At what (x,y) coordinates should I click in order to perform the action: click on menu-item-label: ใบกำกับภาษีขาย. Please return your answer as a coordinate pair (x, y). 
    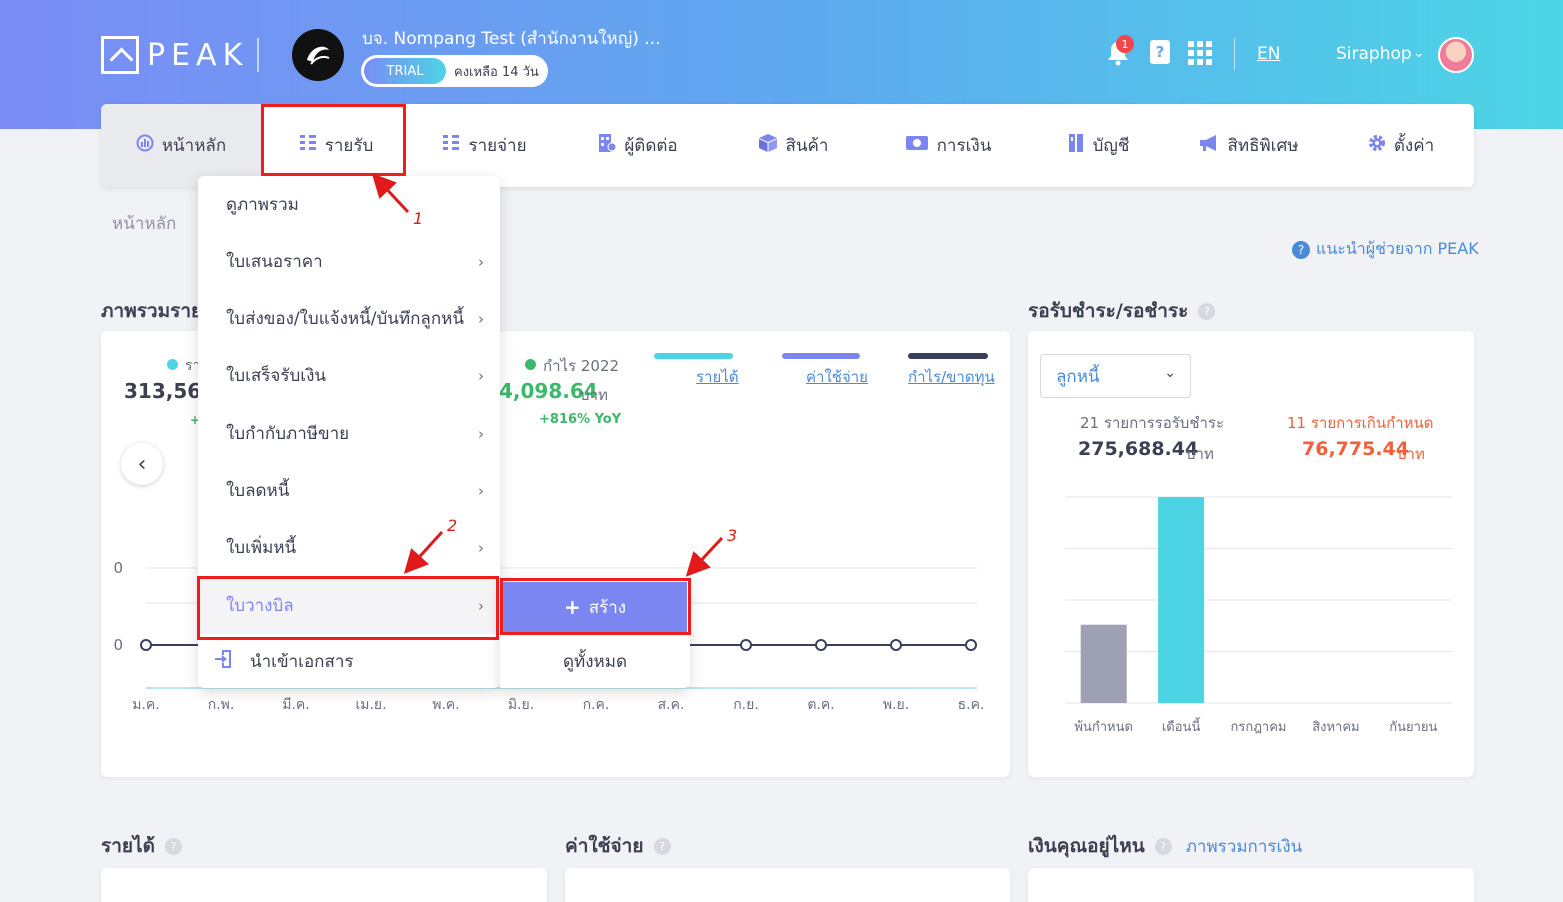
    Looking at the image, I should click on (288, 434).